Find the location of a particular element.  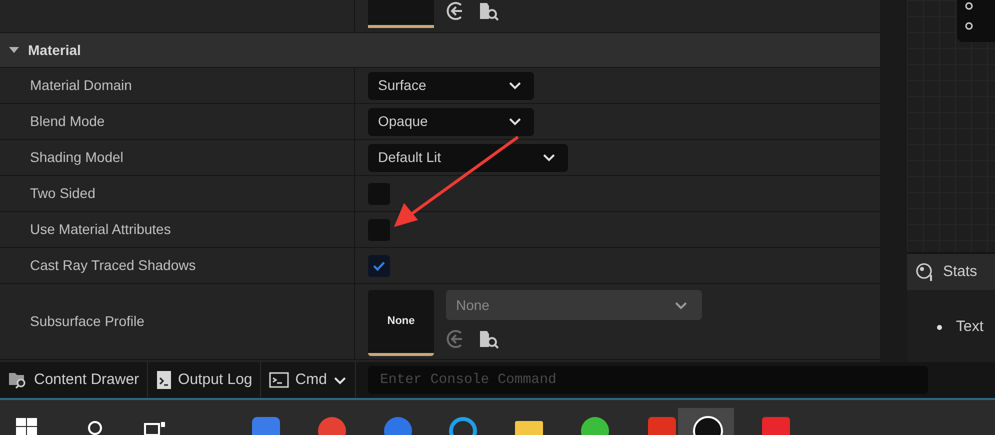

terminal-icon is located at coordinates (279, 380).